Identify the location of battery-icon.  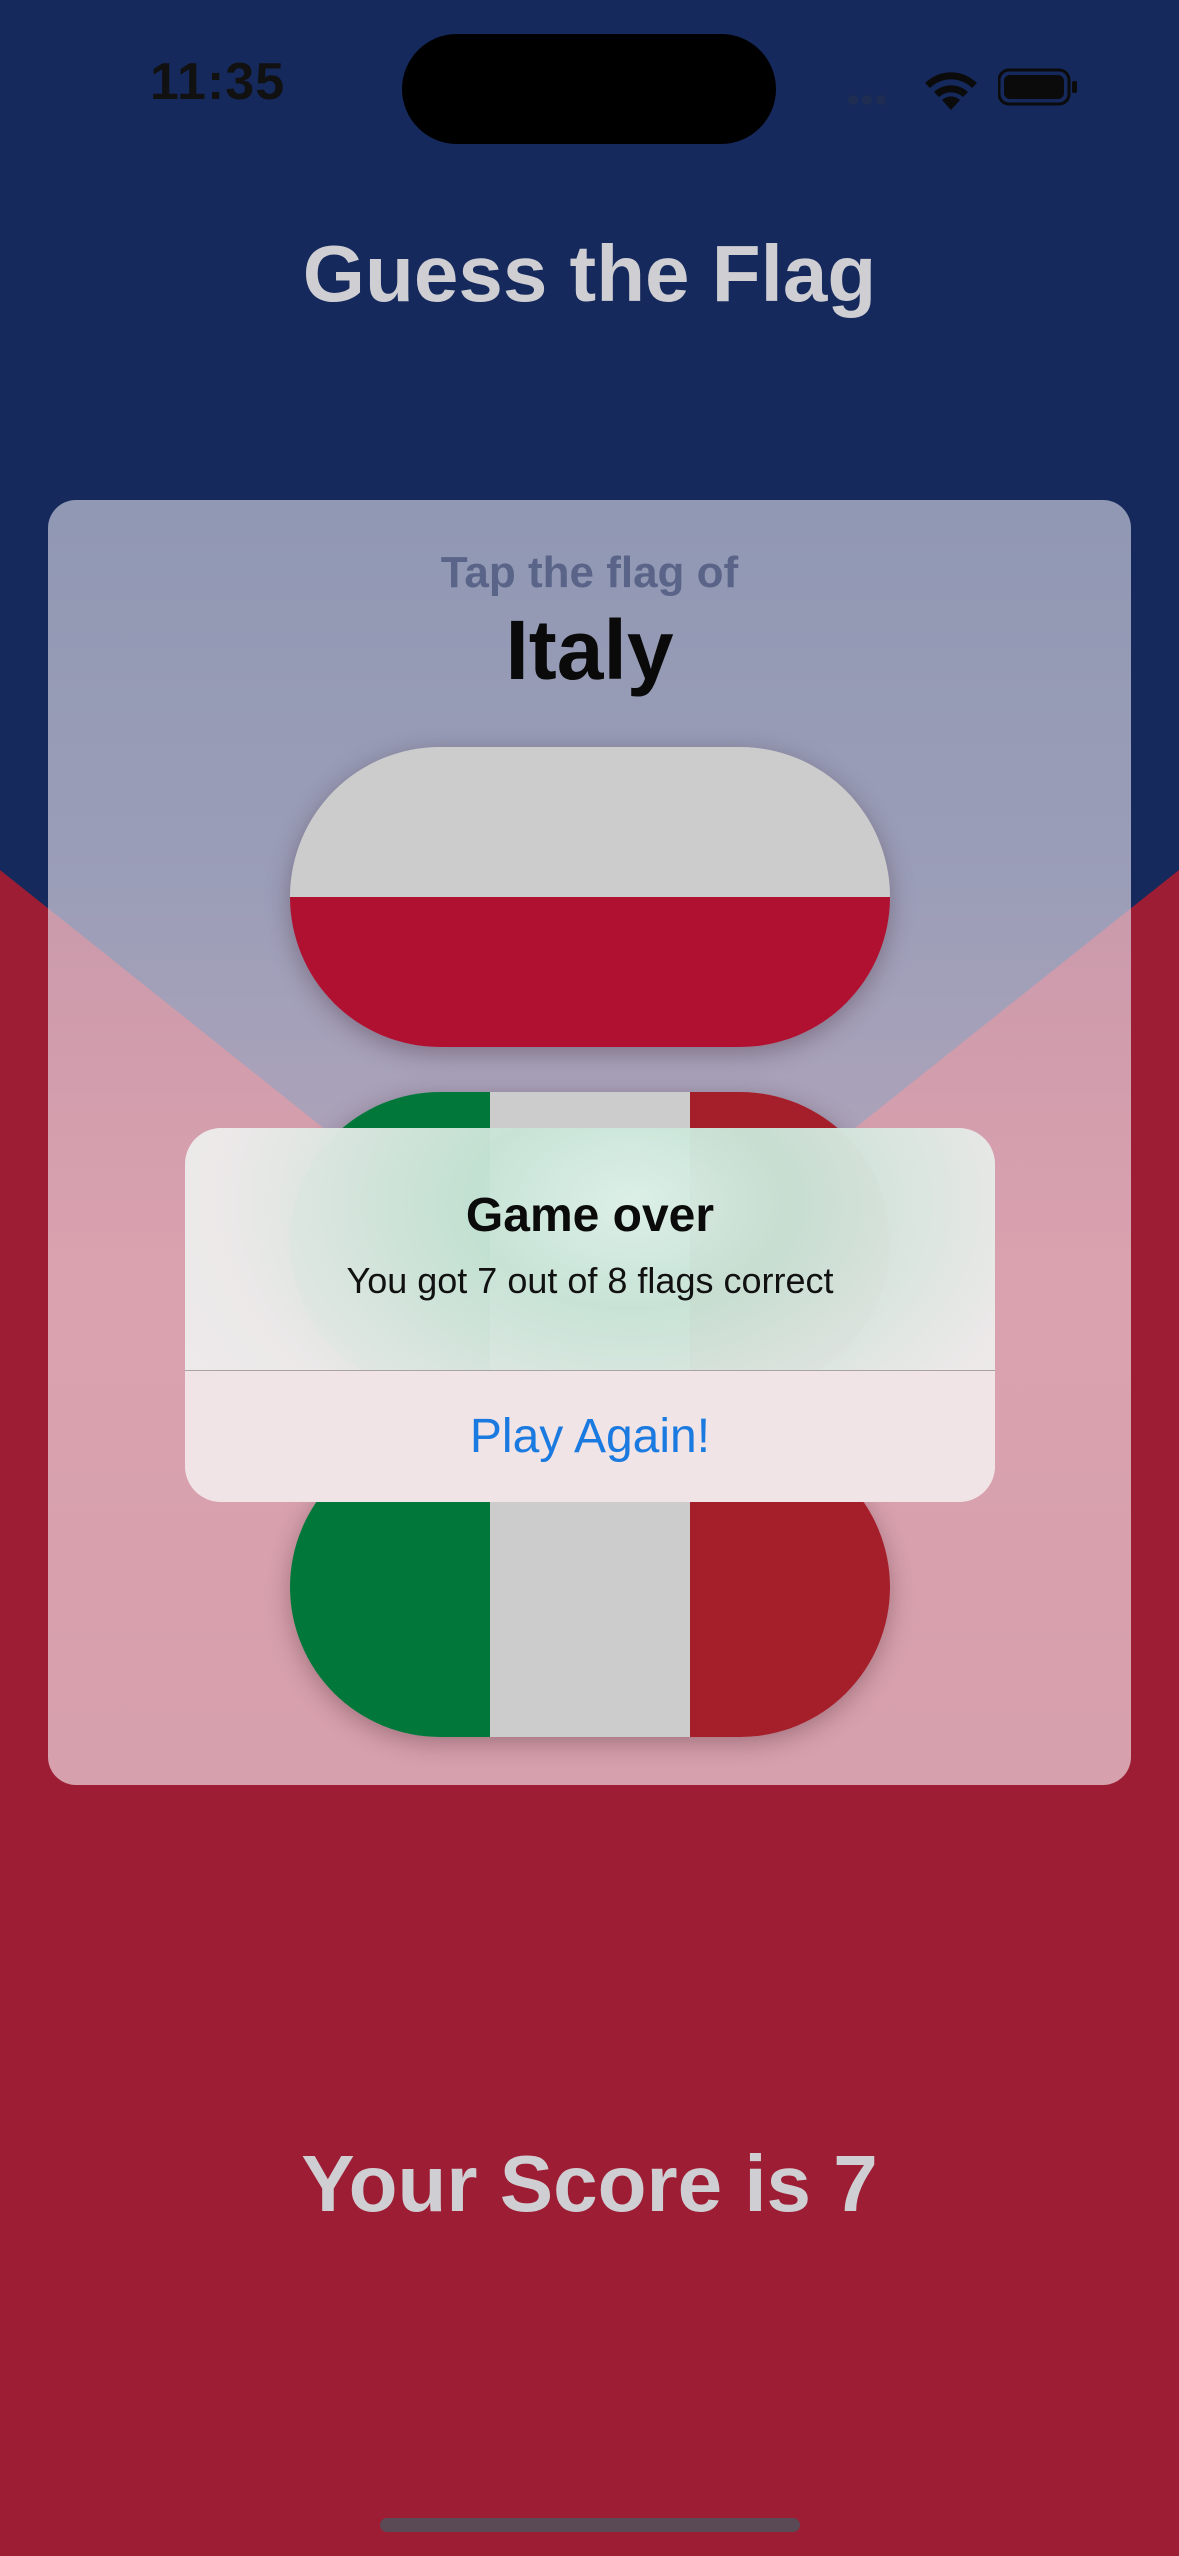
(1037, 87).